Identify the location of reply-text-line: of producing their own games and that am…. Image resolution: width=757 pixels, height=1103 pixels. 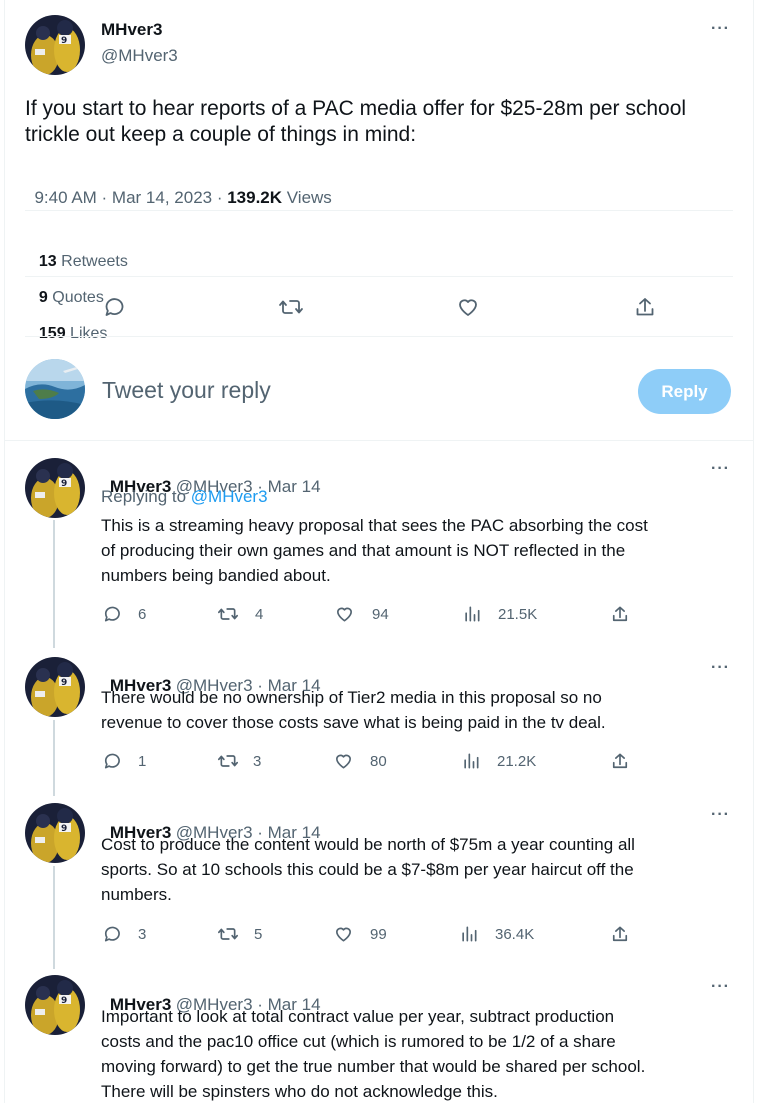
(363, 550).